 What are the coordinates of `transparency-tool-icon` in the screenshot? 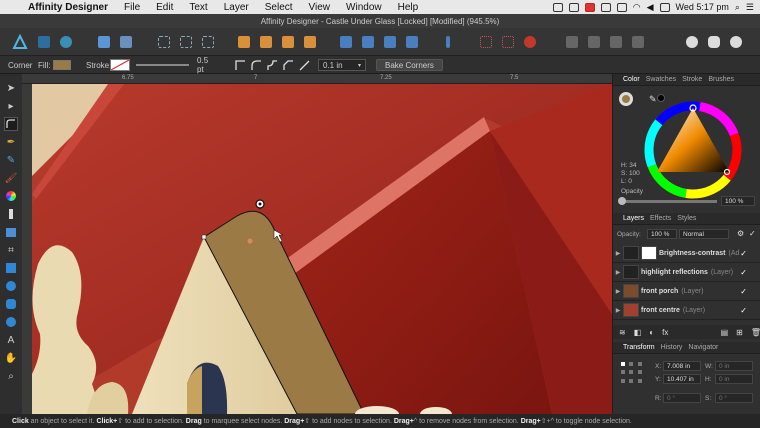 It's located at (11, 214).